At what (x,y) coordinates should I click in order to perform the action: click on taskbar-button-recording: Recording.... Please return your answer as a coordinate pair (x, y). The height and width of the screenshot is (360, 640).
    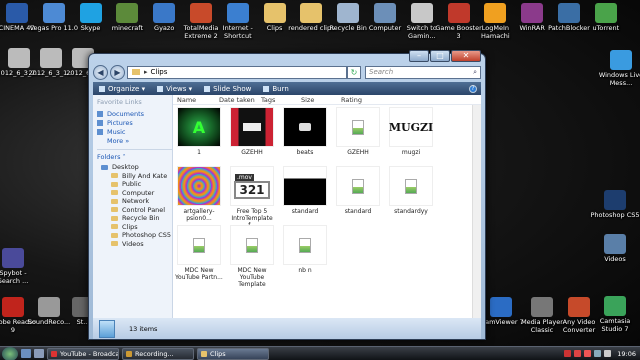
    Looking at the image, I should click on (158, 353).